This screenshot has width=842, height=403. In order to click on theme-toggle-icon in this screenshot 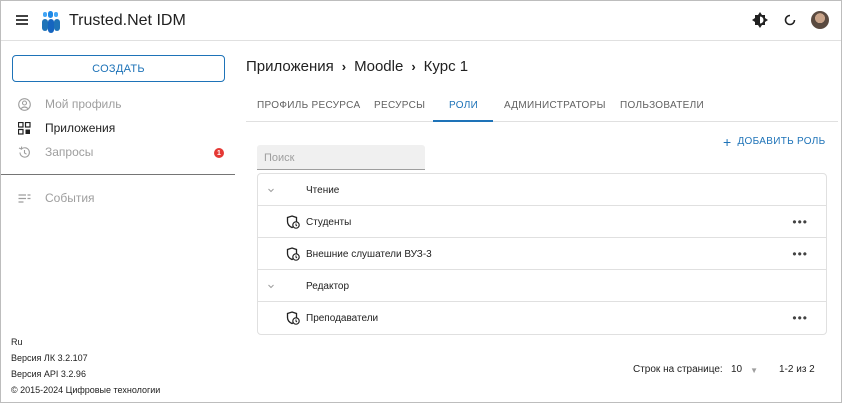, I will do `click(760, 20)`.